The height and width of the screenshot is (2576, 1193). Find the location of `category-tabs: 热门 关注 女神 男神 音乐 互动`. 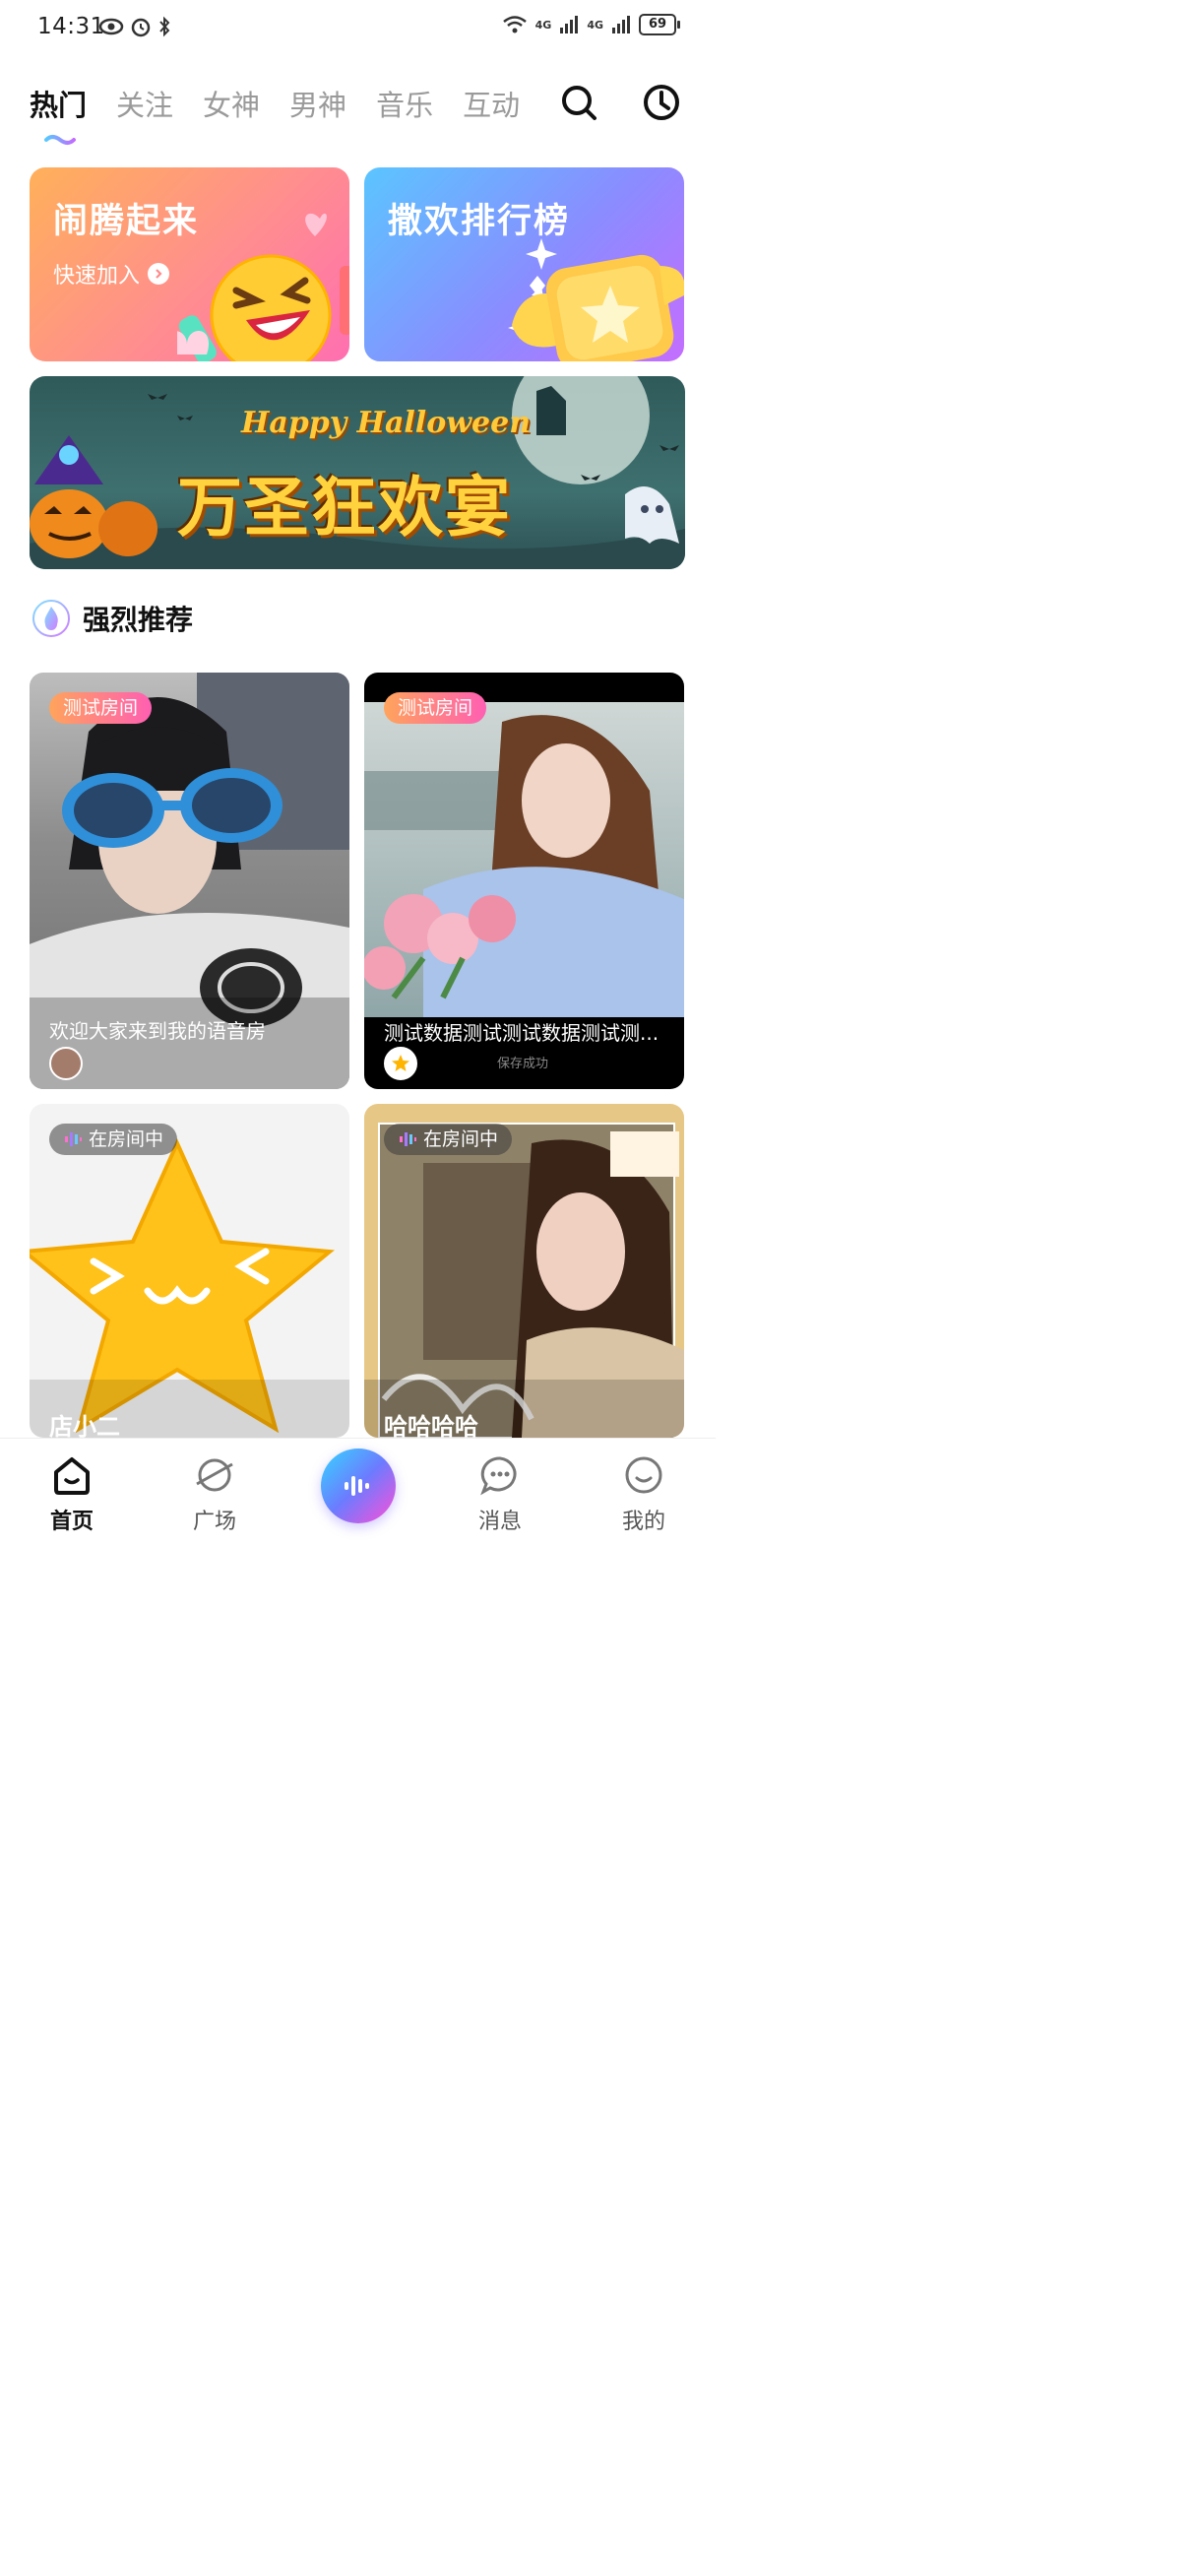

category-tabs: 热门 关注 女神 男神 音乐 互动 is located at coordinates (275, 103).